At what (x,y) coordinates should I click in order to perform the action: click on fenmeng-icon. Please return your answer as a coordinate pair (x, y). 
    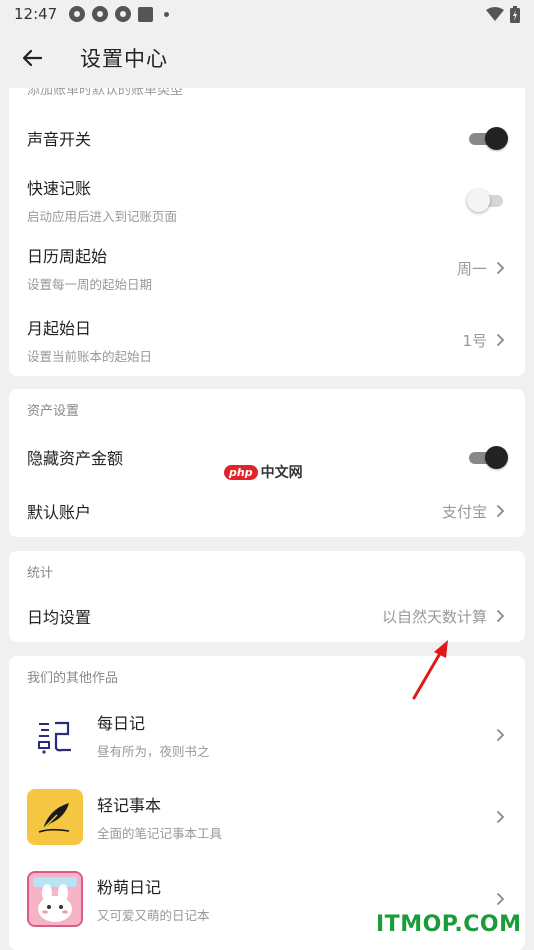
    Looking at the image, I should click on (55, 899).